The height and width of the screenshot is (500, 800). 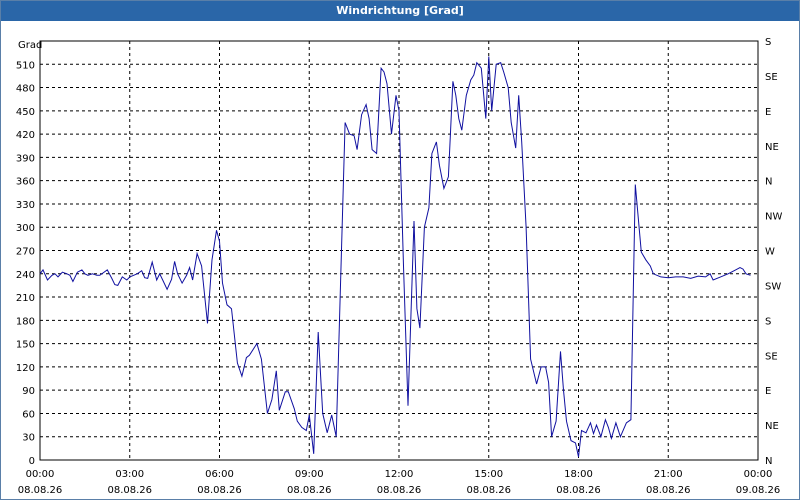 What do you see at coordinates (25, 275) in the screenshot?
I see `y-tick-label-left: 240` at bounding box center [25, 275].